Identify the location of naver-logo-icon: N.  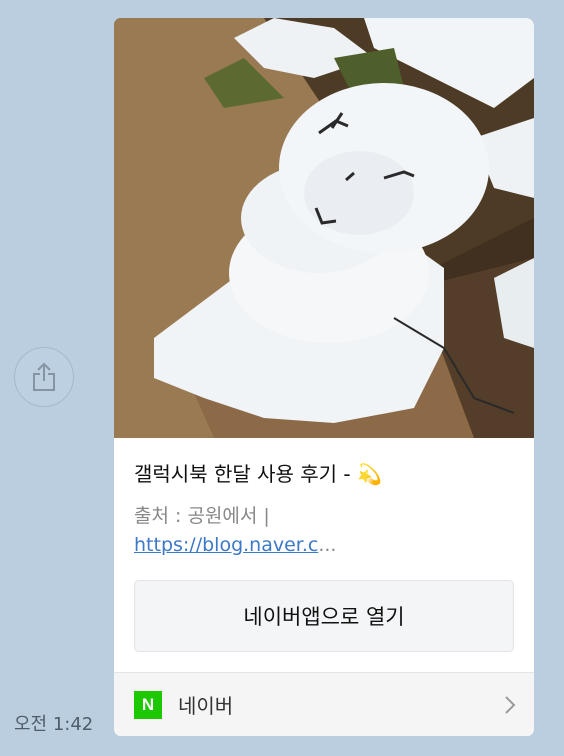
(148, 704).